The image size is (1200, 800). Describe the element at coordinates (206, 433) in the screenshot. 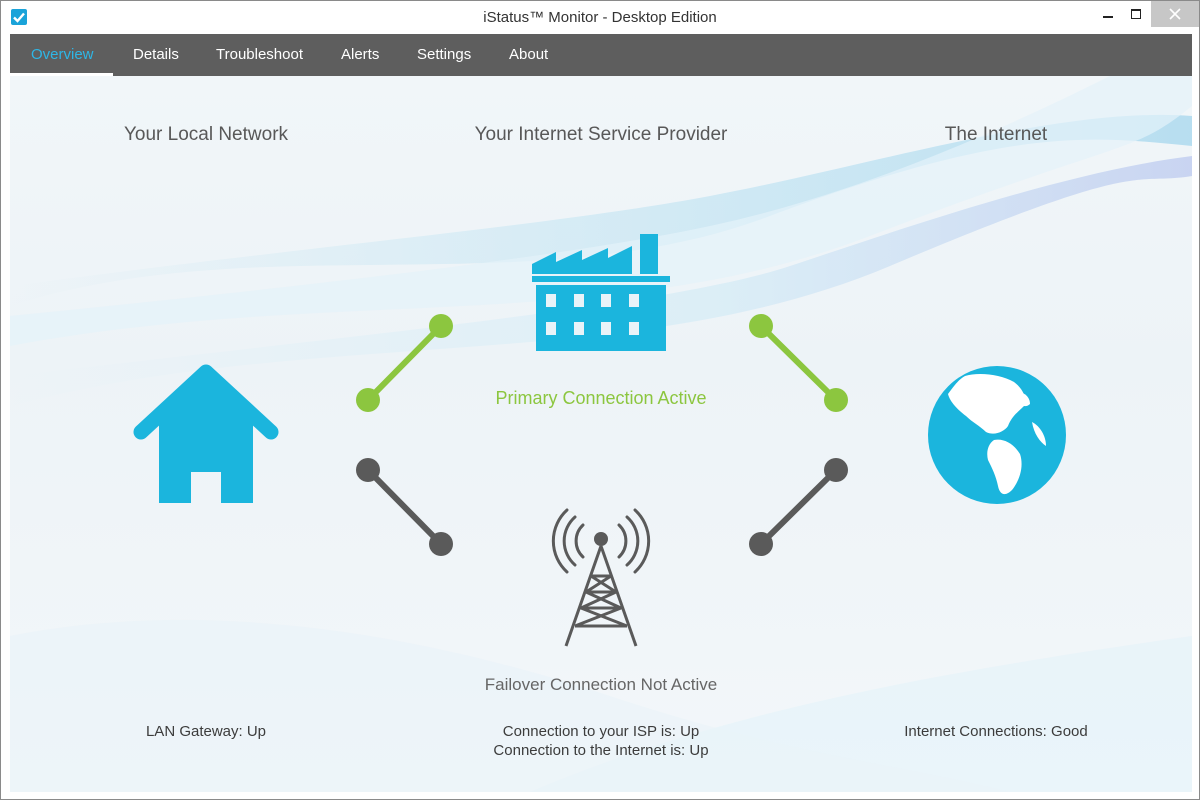

I see `house-icon` at that location.